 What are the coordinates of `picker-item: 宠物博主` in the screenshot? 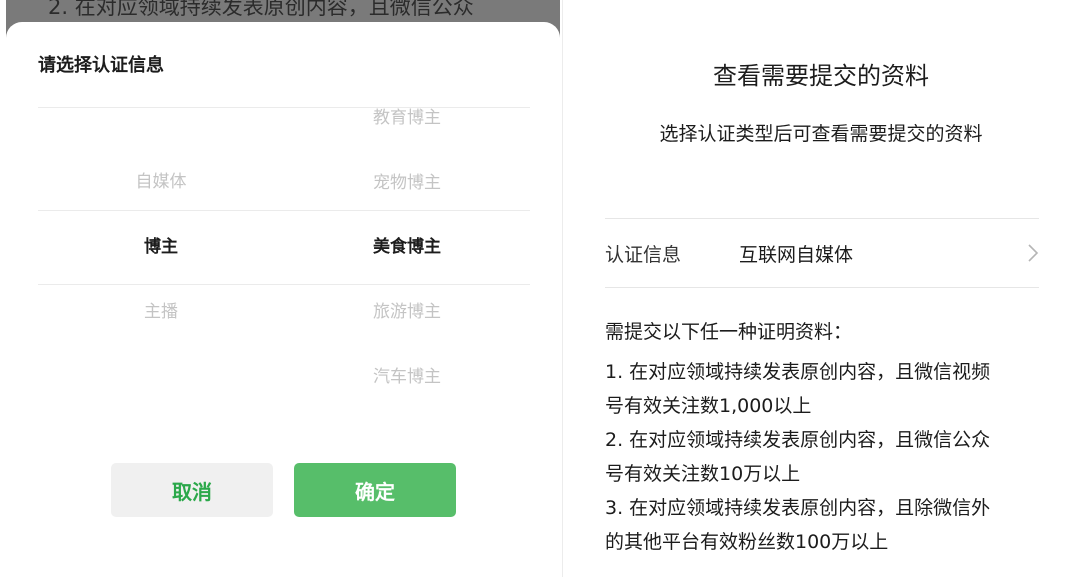 It's located at (407, 183).